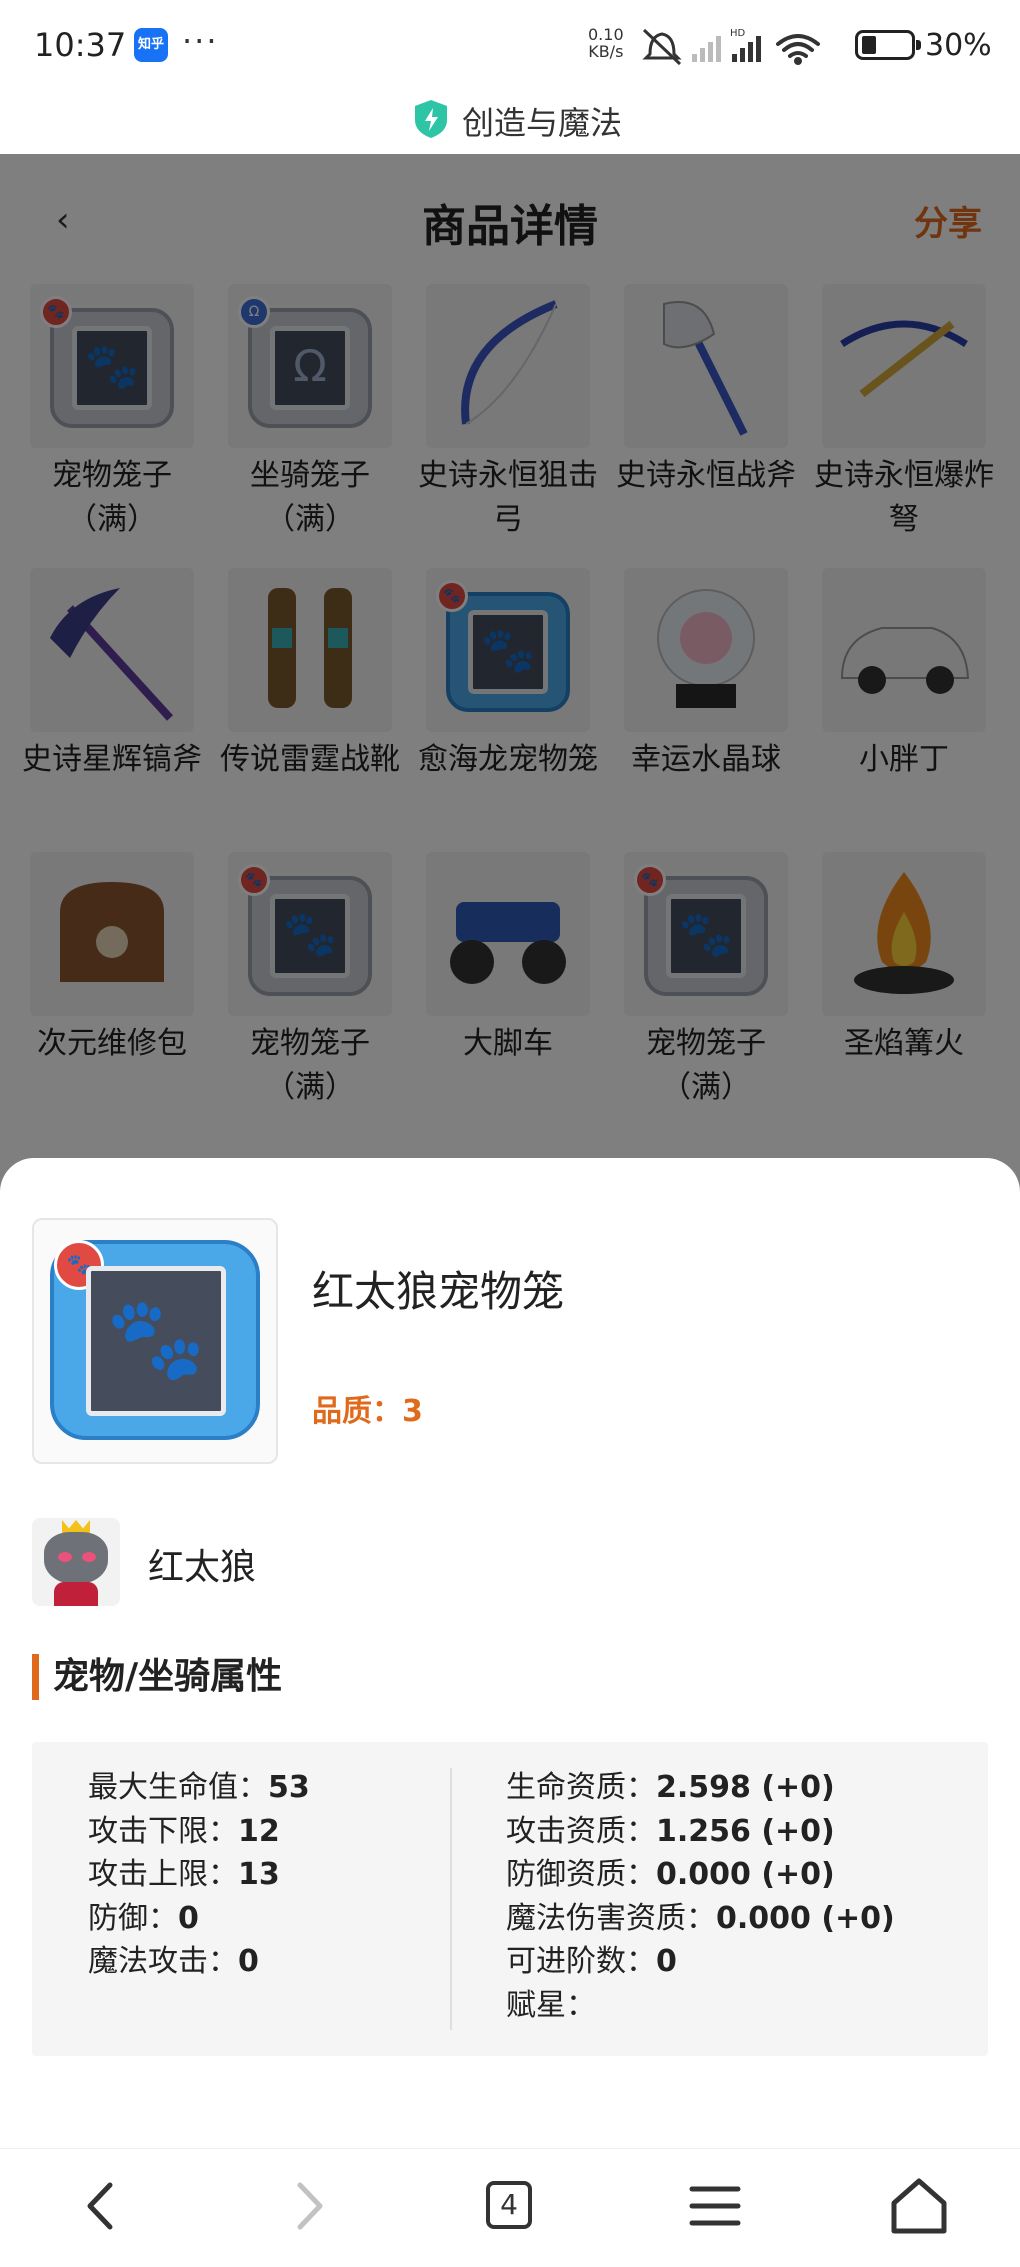  I want to click on quality-value: 3, so click(412, 1411).